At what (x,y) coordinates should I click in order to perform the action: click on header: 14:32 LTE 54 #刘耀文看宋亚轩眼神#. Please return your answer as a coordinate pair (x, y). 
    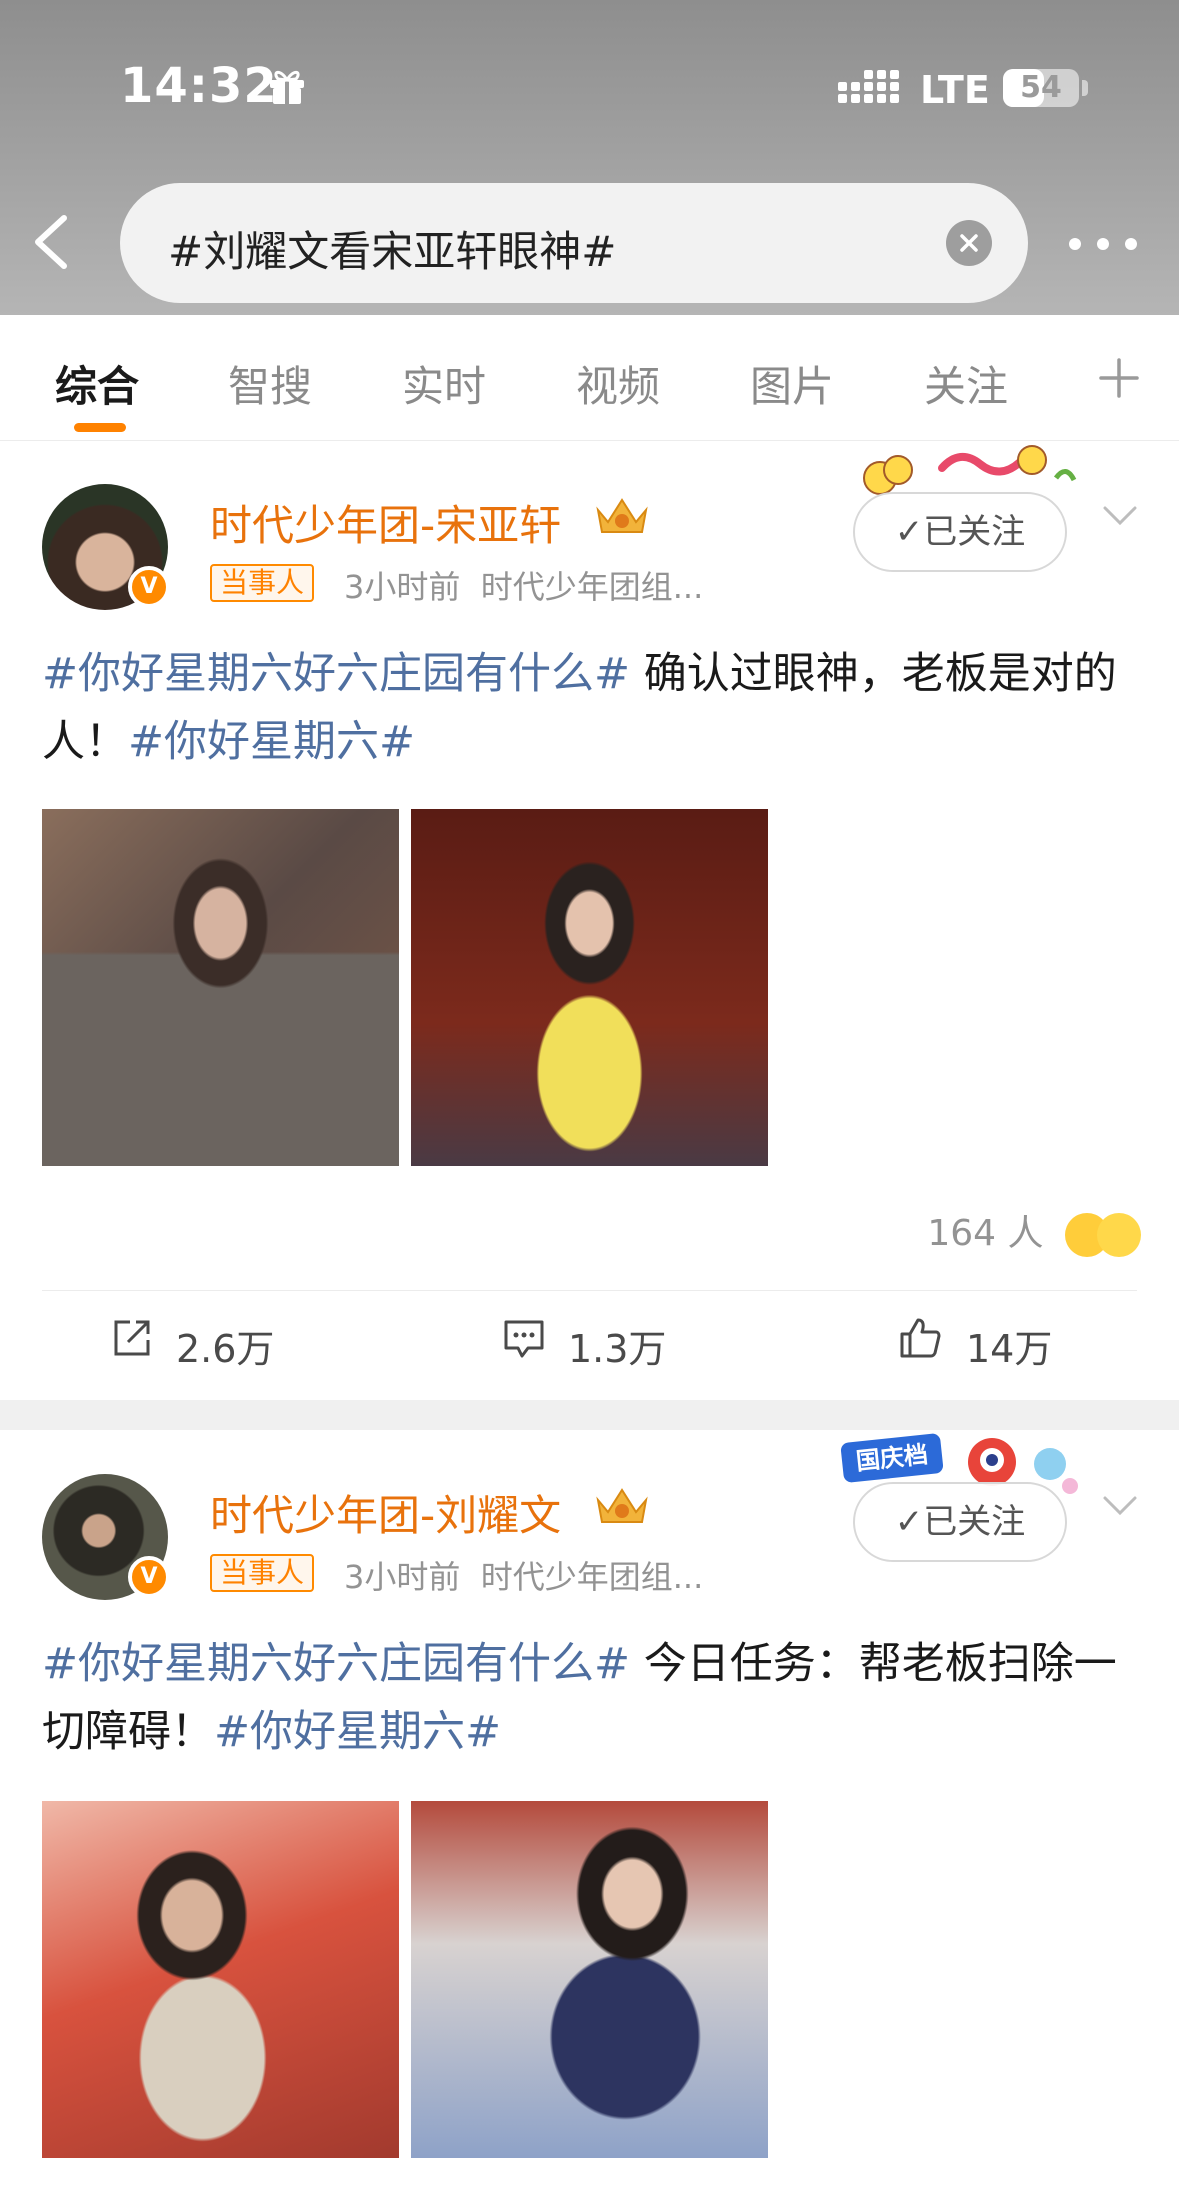
    Looking at the image, I should click on (589, 157).